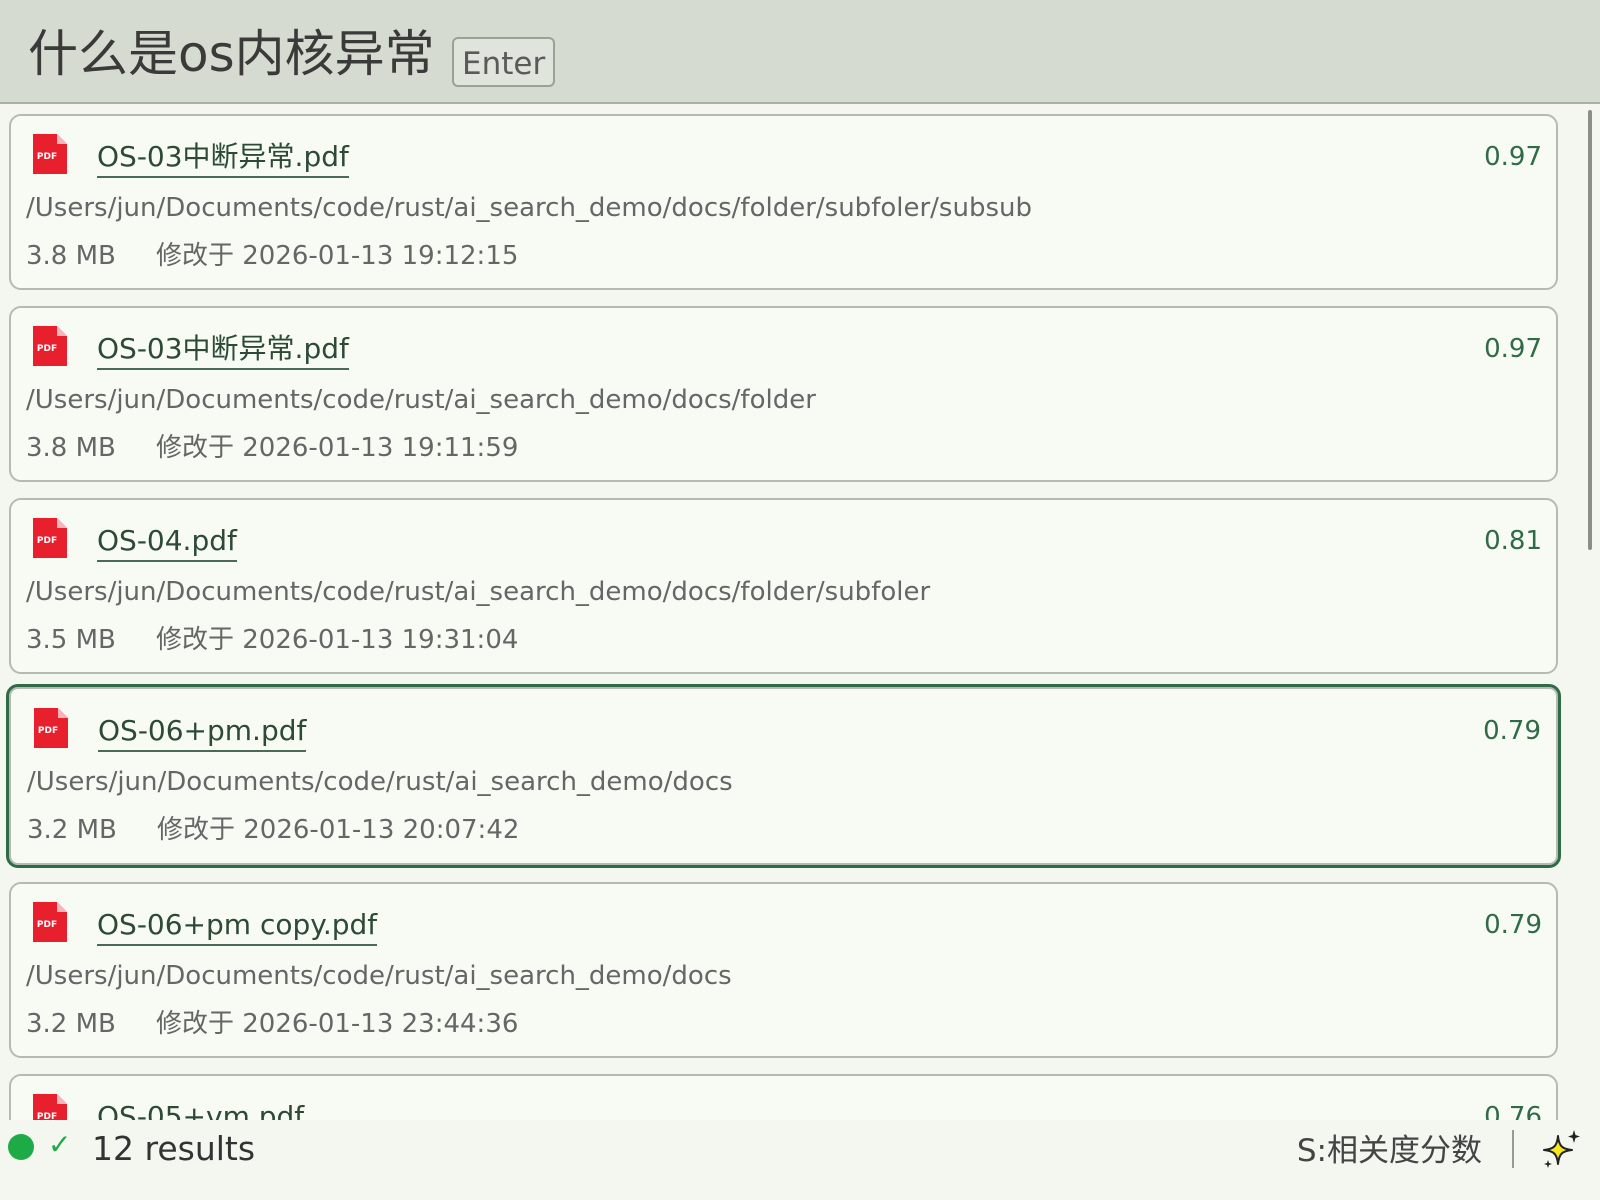 This screenshot has height=1200, width=1600. Describe the element at coordinates (237, 926) in the screenshot. I see `file-name-link: OS-06+pm copy.pdf` at that location.